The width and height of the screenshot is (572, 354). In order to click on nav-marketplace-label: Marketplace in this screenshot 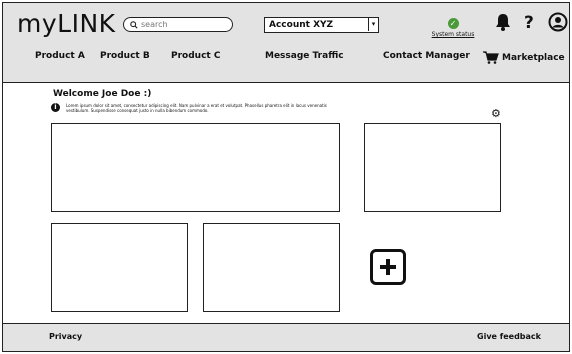, I will do `click(533, 57)`.